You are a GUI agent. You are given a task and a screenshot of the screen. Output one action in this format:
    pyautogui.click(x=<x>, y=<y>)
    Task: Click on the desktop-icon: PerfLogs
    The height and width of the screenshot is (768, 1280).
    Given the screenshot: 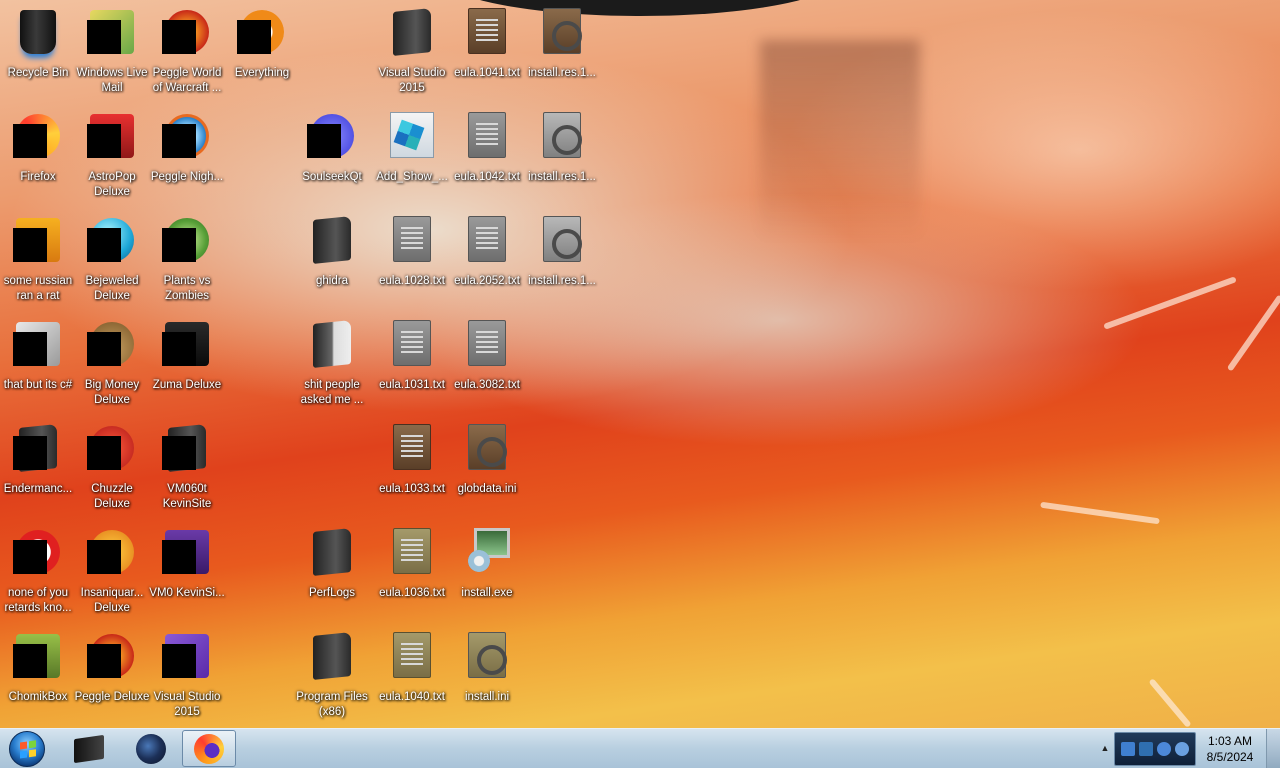 What is the action you would take?
    pyautogui.click(x=332, y=574)
    